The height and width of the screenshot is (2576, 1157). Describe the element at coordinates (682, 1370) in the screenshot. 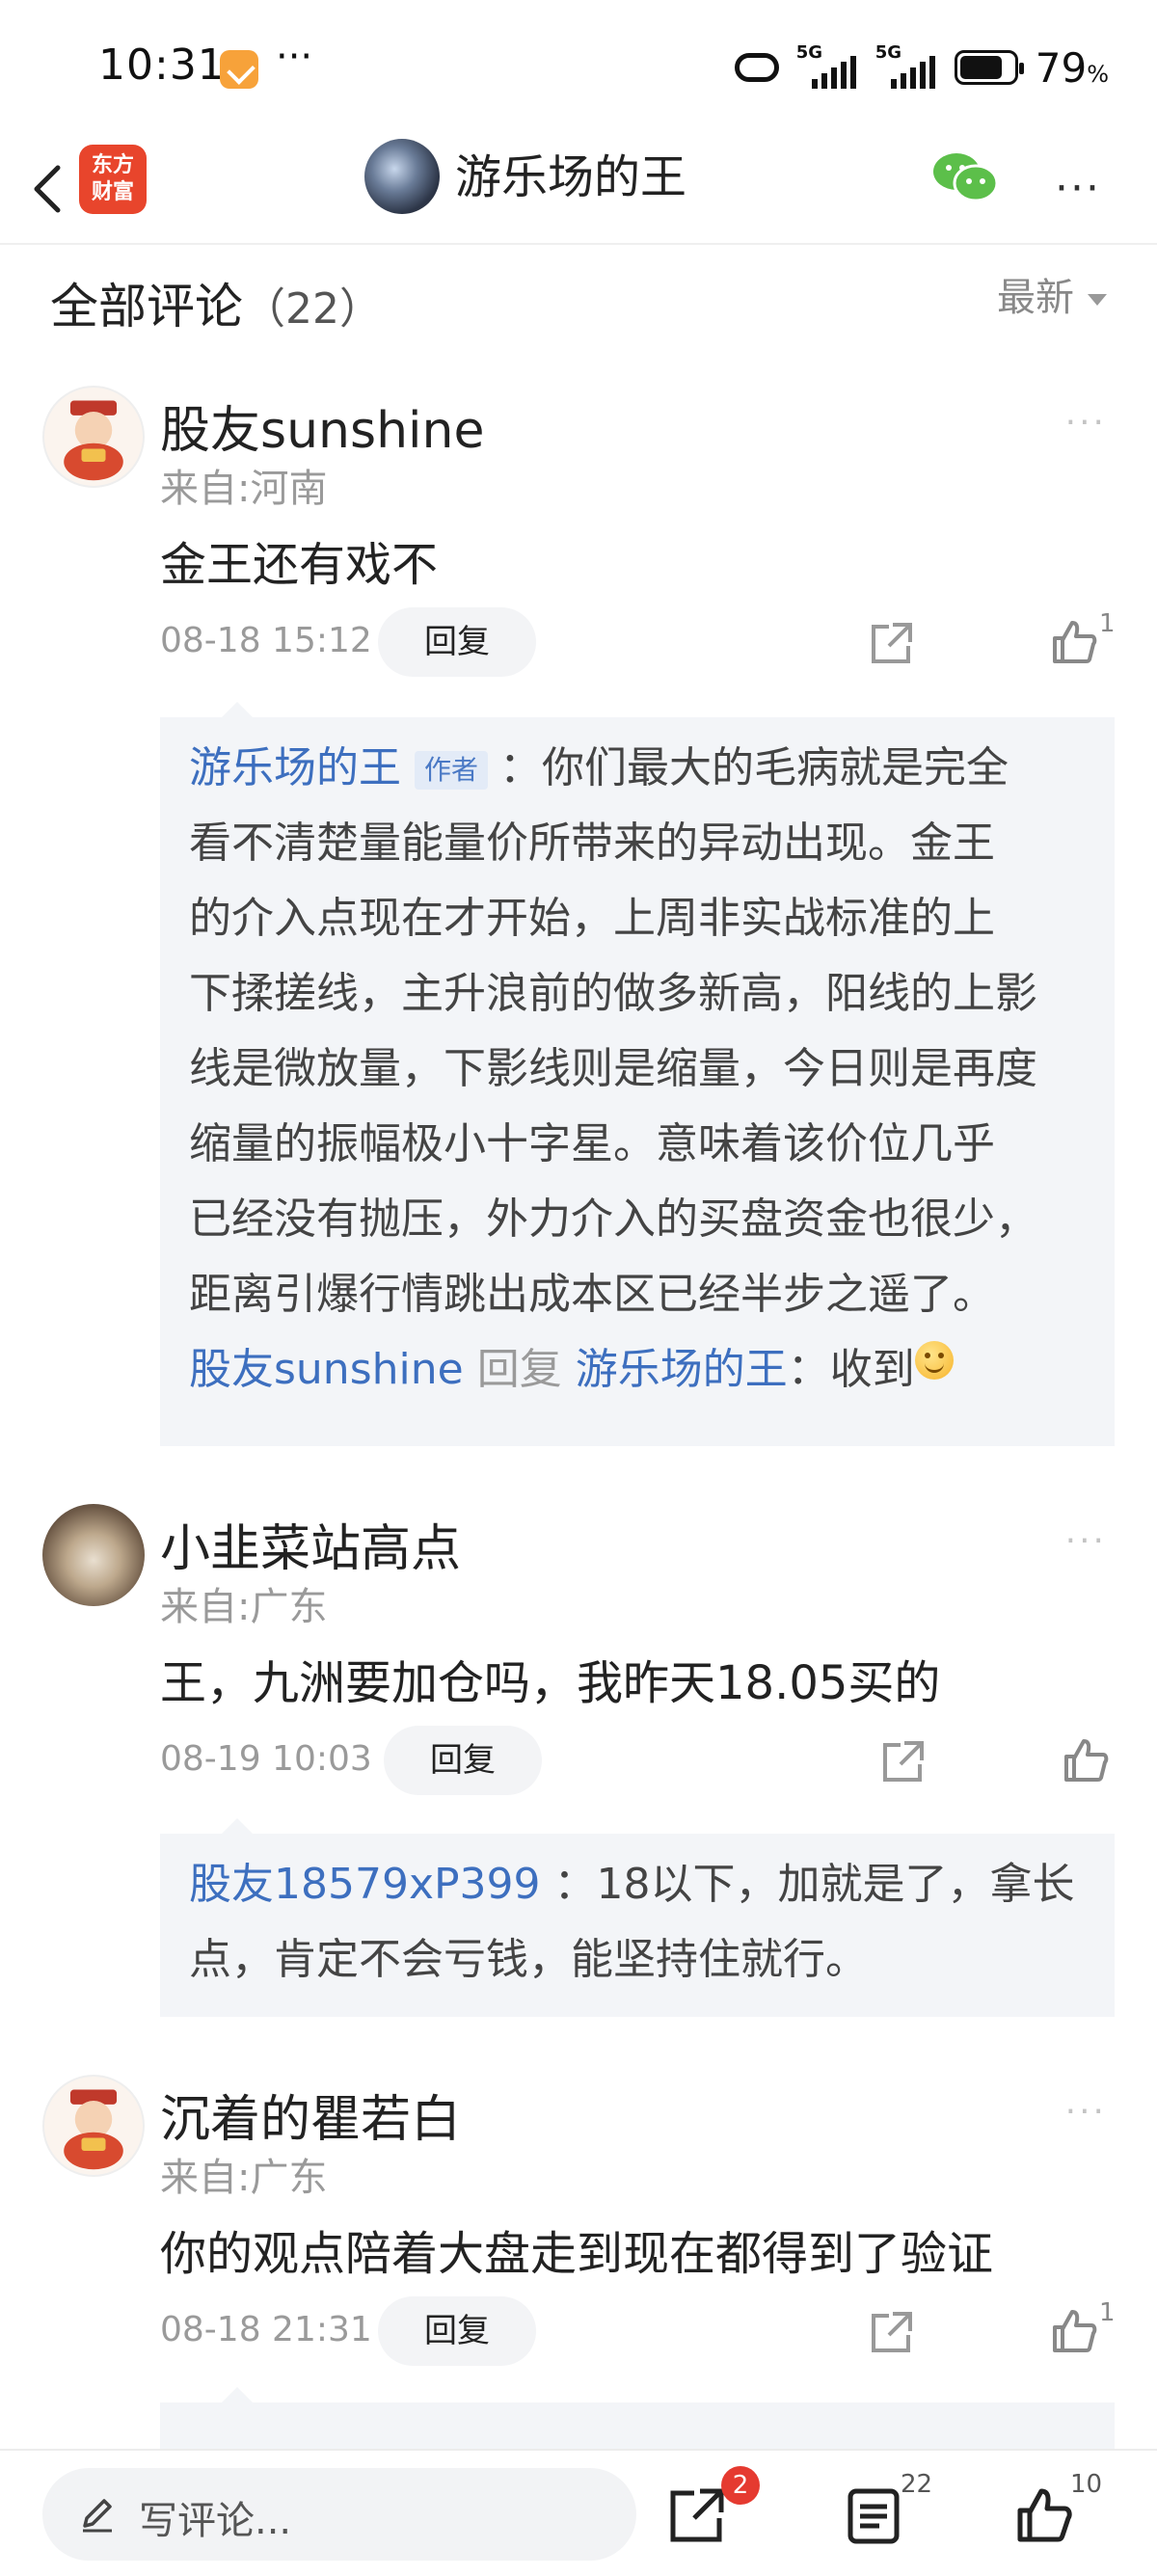

I see `reply-target: 游乐场的王` at that location.